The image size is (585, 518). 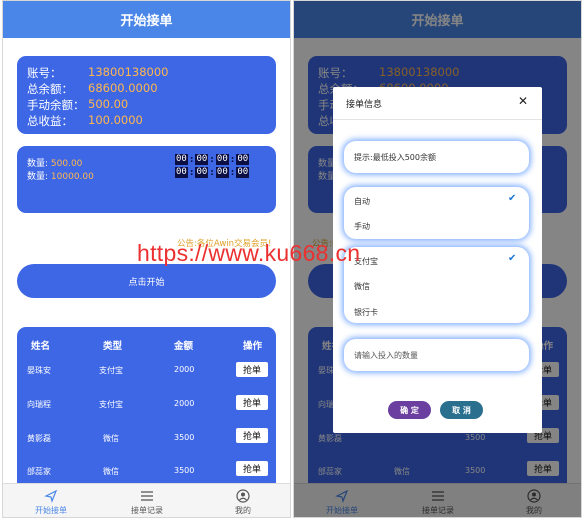 I want to click on page-title: 开始接单, so click(x=146, y=19).